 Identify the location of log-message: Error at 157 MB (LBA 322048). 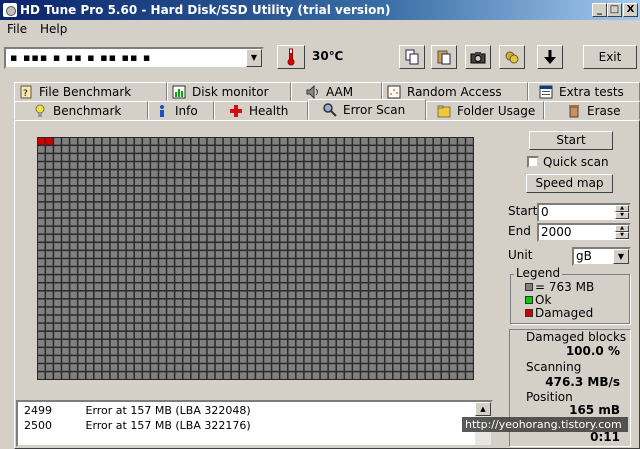
(168, 410).